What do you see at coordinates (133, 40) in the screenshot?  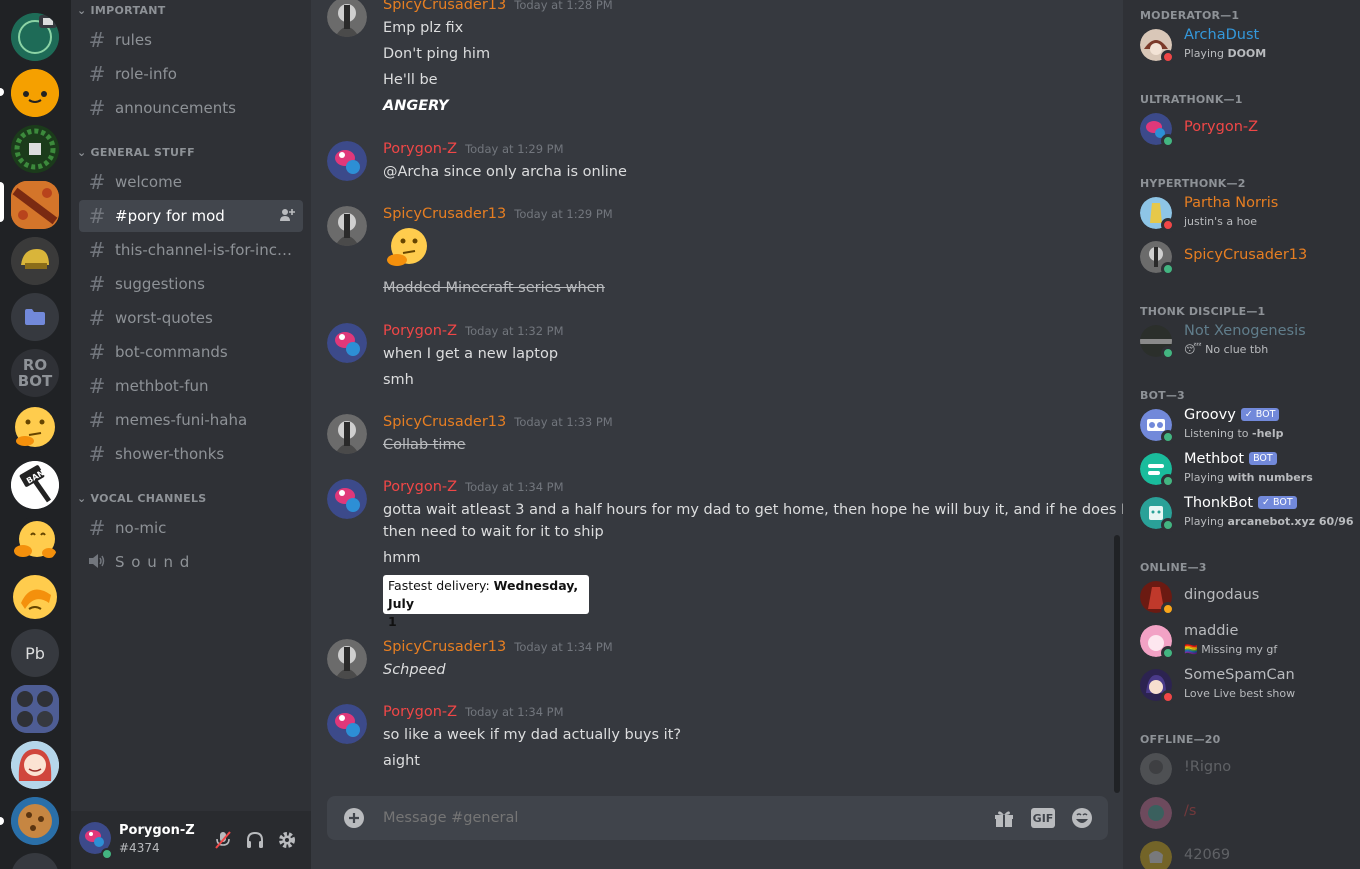 I see `channel-label: rules` at bounding box center [133, 40].